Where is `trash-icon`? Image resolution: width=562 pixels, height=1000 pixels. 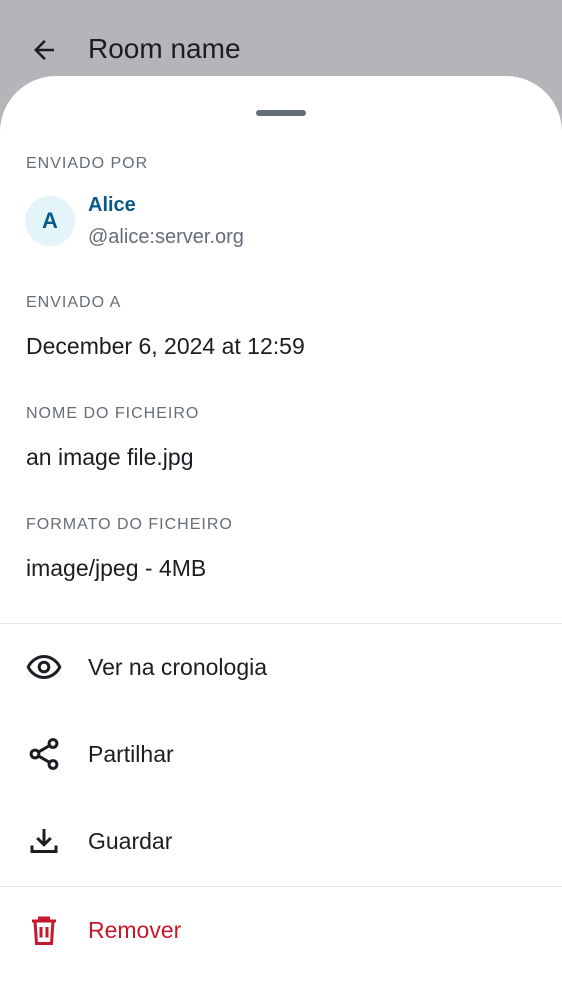 trash-icon is located at coordinates (44, 930).